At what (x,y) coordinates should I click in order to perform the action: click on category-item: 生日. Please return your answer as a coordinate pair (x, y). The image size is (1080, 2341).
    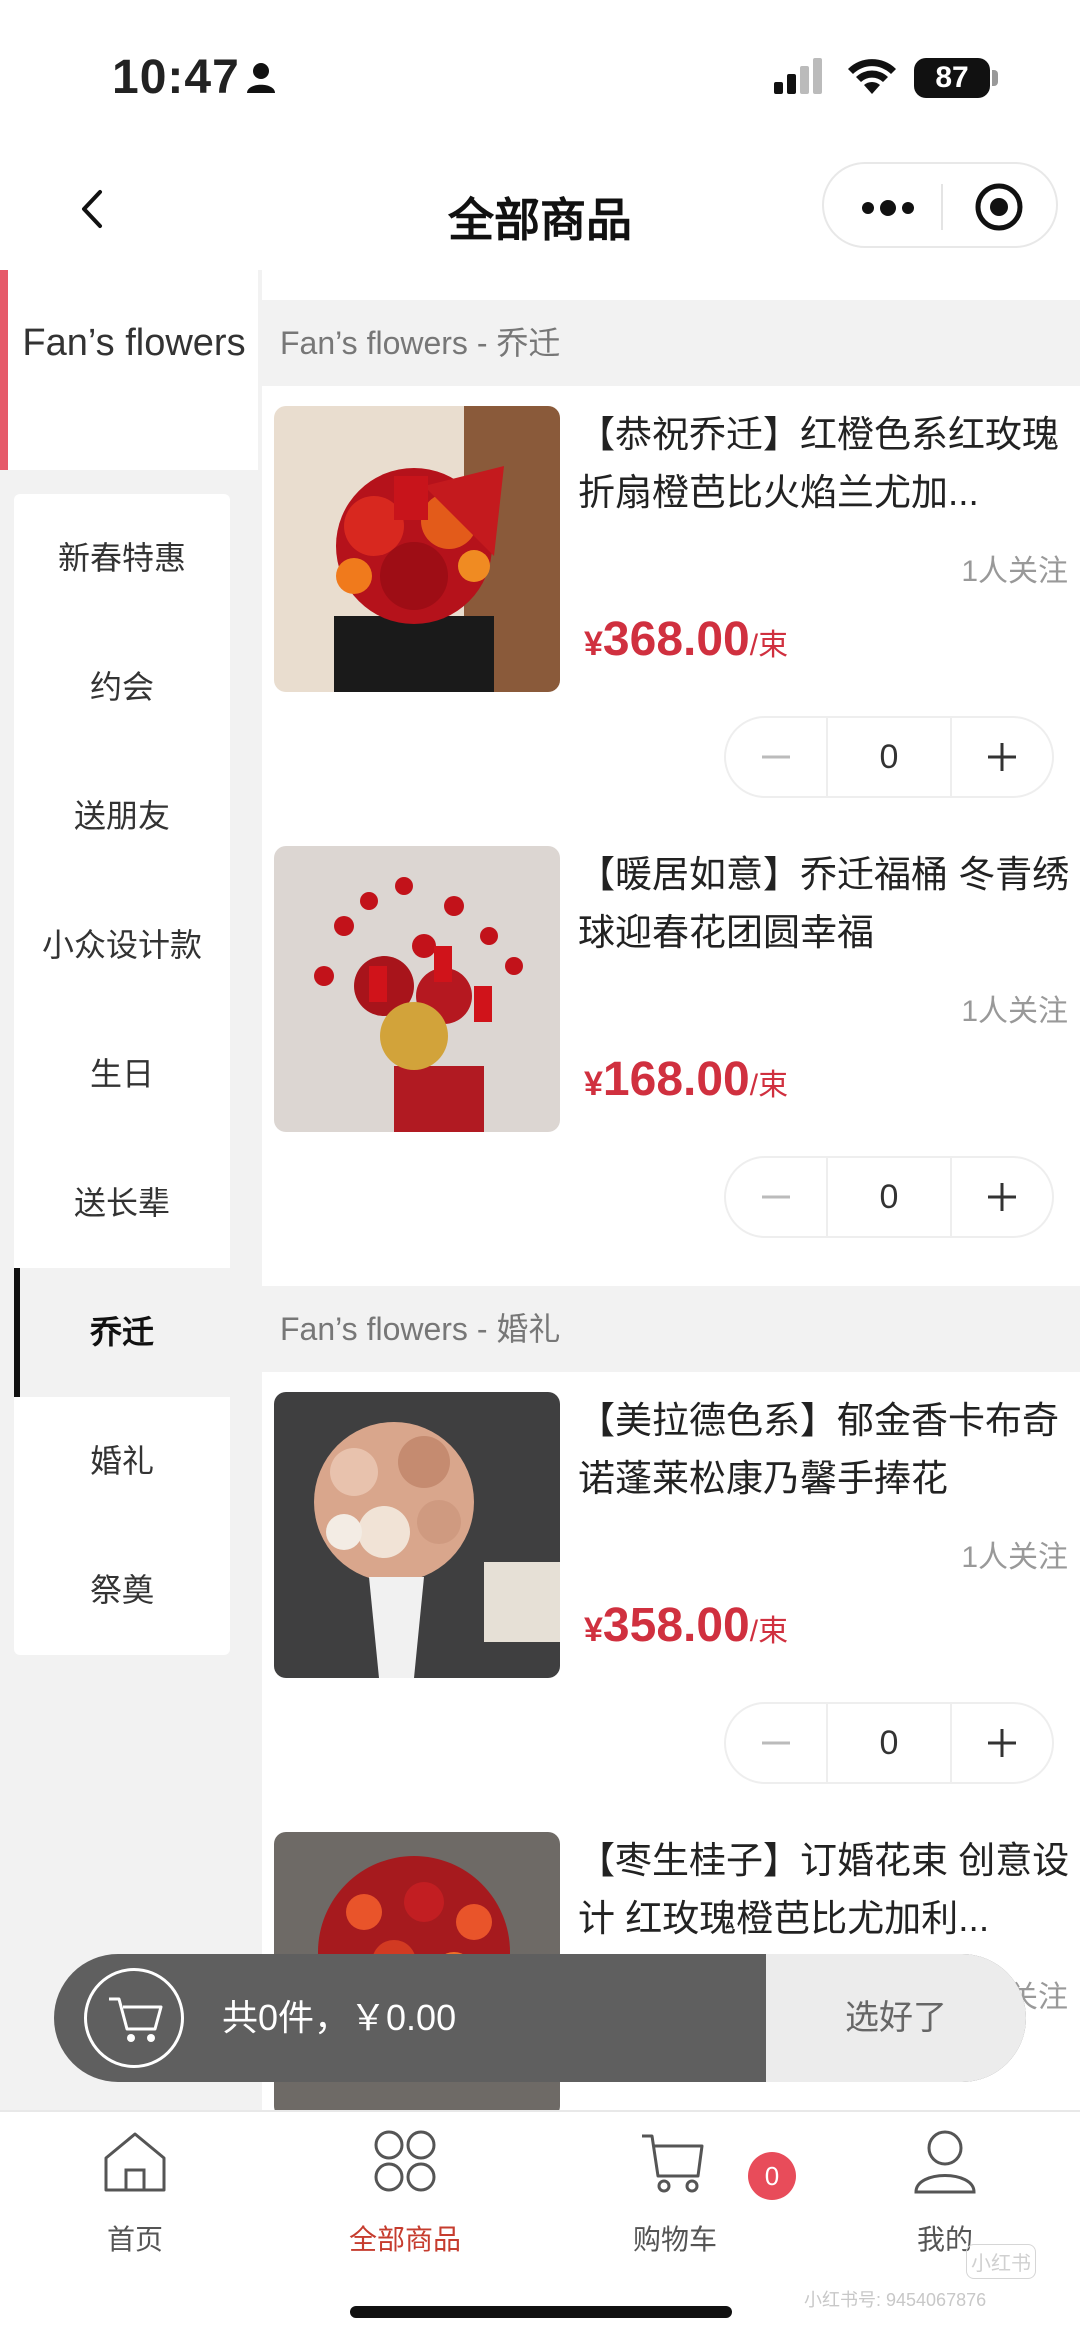
    Looking at the image, I should click on (122, 1074).